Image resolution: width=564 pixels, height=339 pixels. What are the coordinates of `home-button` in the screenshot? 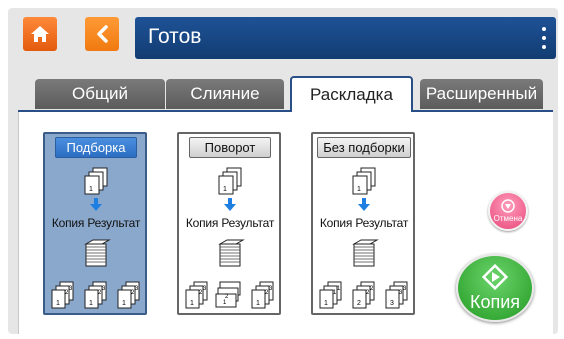 It's located at (40, 34).